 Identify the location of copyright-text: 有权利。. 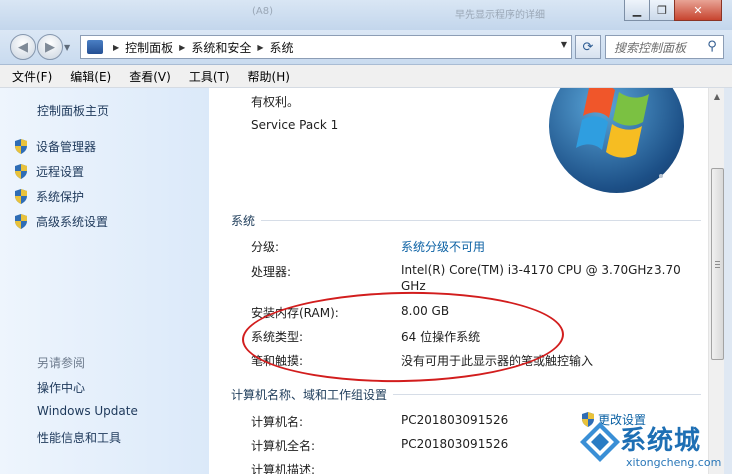
(275, 102).